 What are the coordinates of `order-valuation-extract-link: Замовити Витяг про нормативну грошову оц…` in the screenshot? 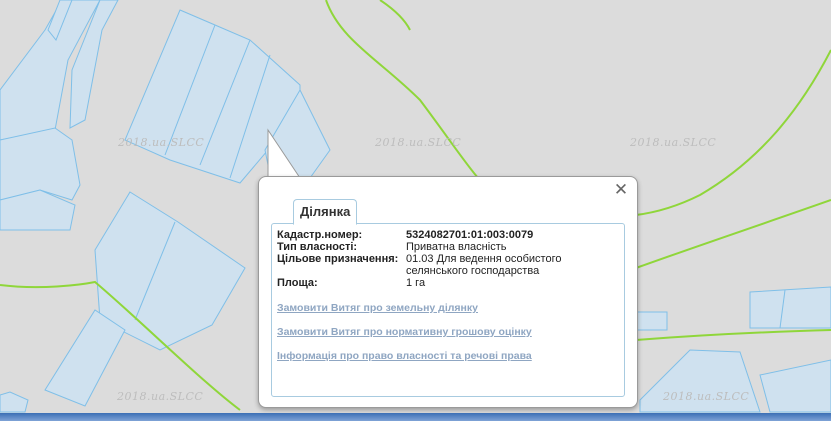 It's located at (404, 332).